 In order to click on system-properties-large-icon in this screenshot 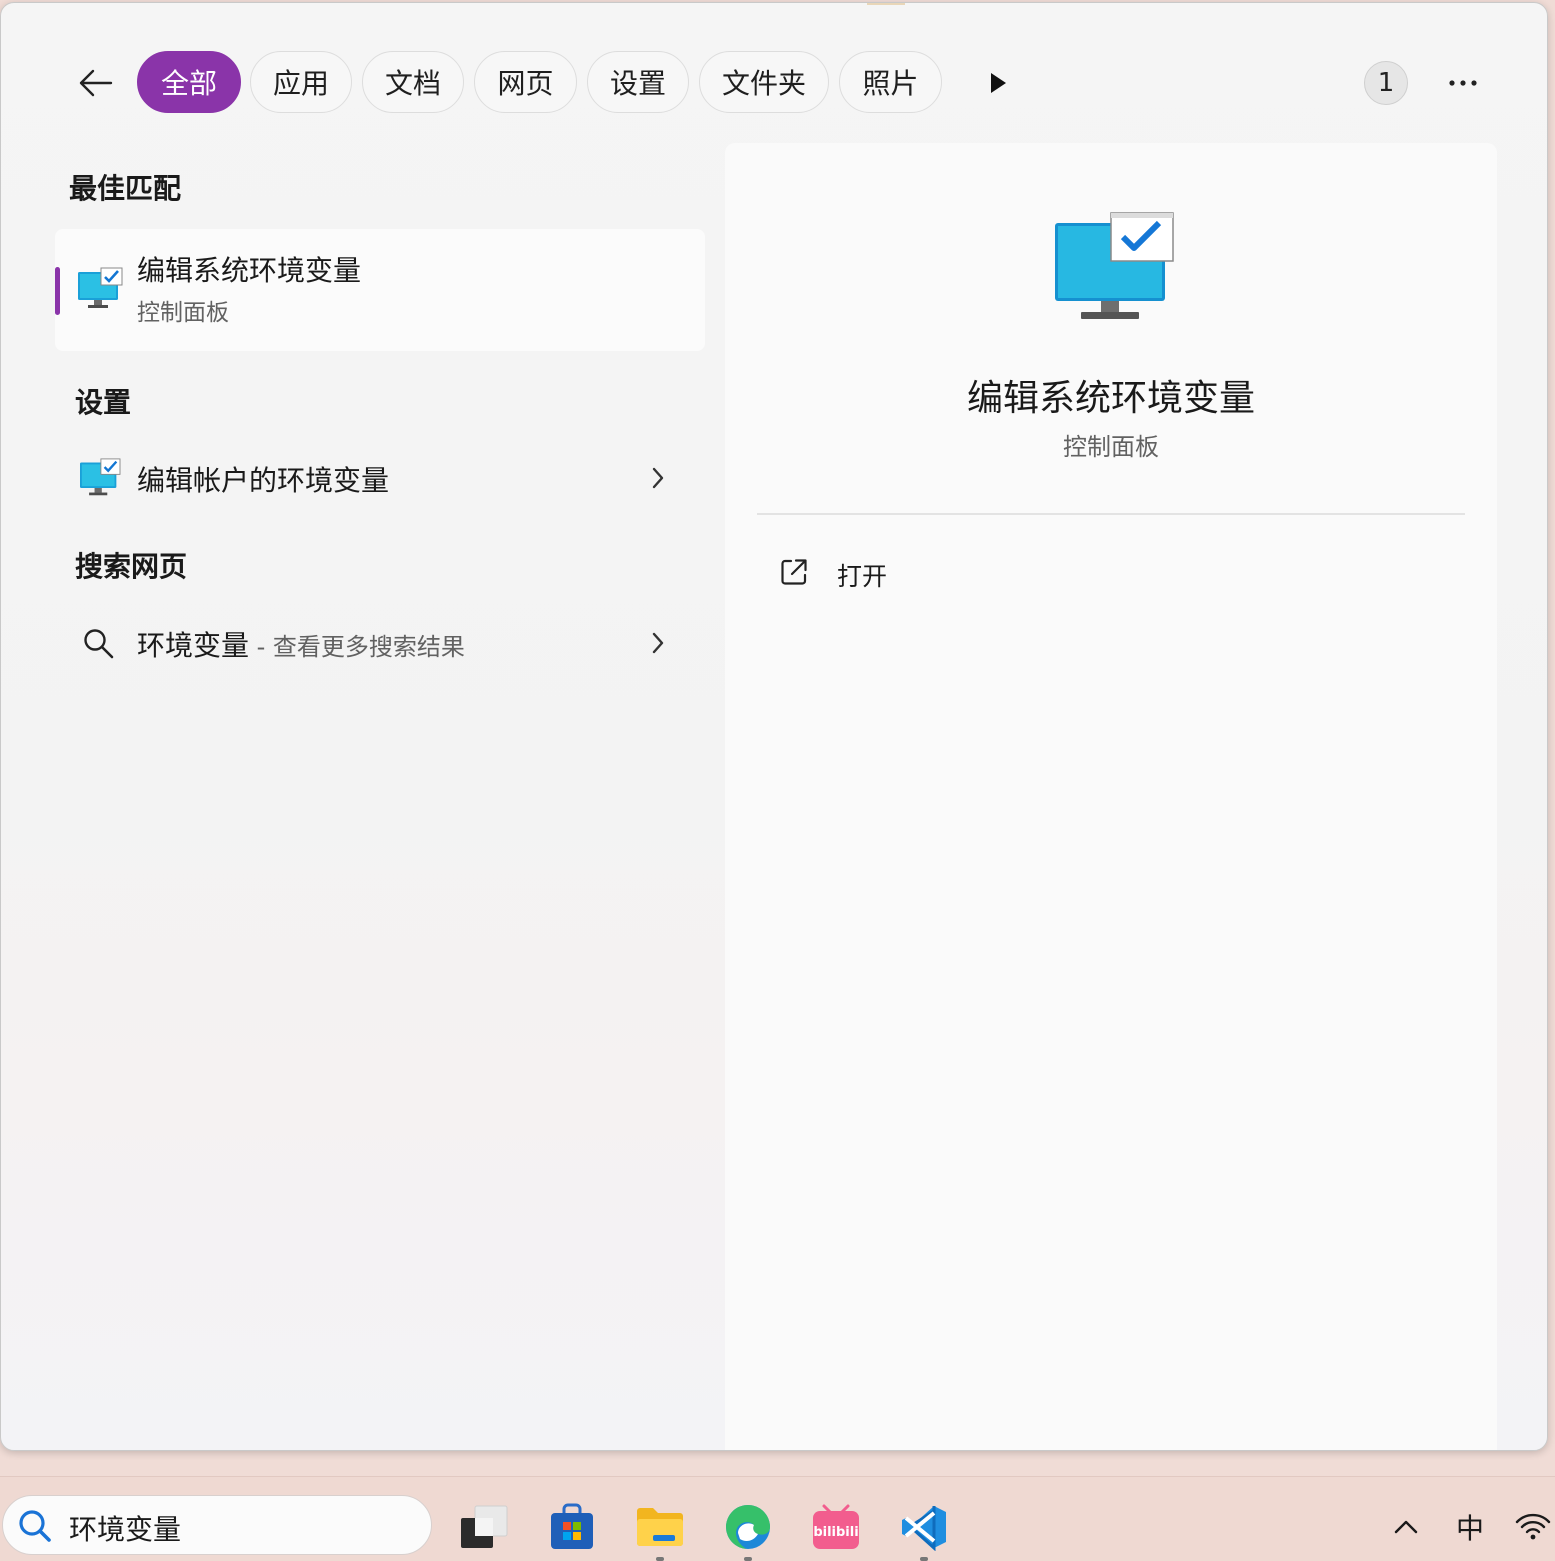, I will do `click(1114, 265)`.